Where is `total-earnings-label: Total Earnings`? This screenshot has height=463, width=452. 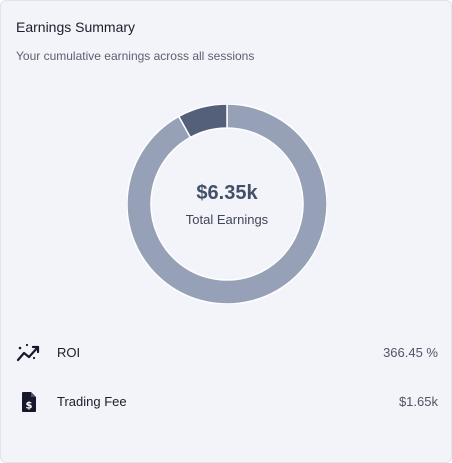
total-earnings-label: Total Earnings is located at coordinates (227, 219).